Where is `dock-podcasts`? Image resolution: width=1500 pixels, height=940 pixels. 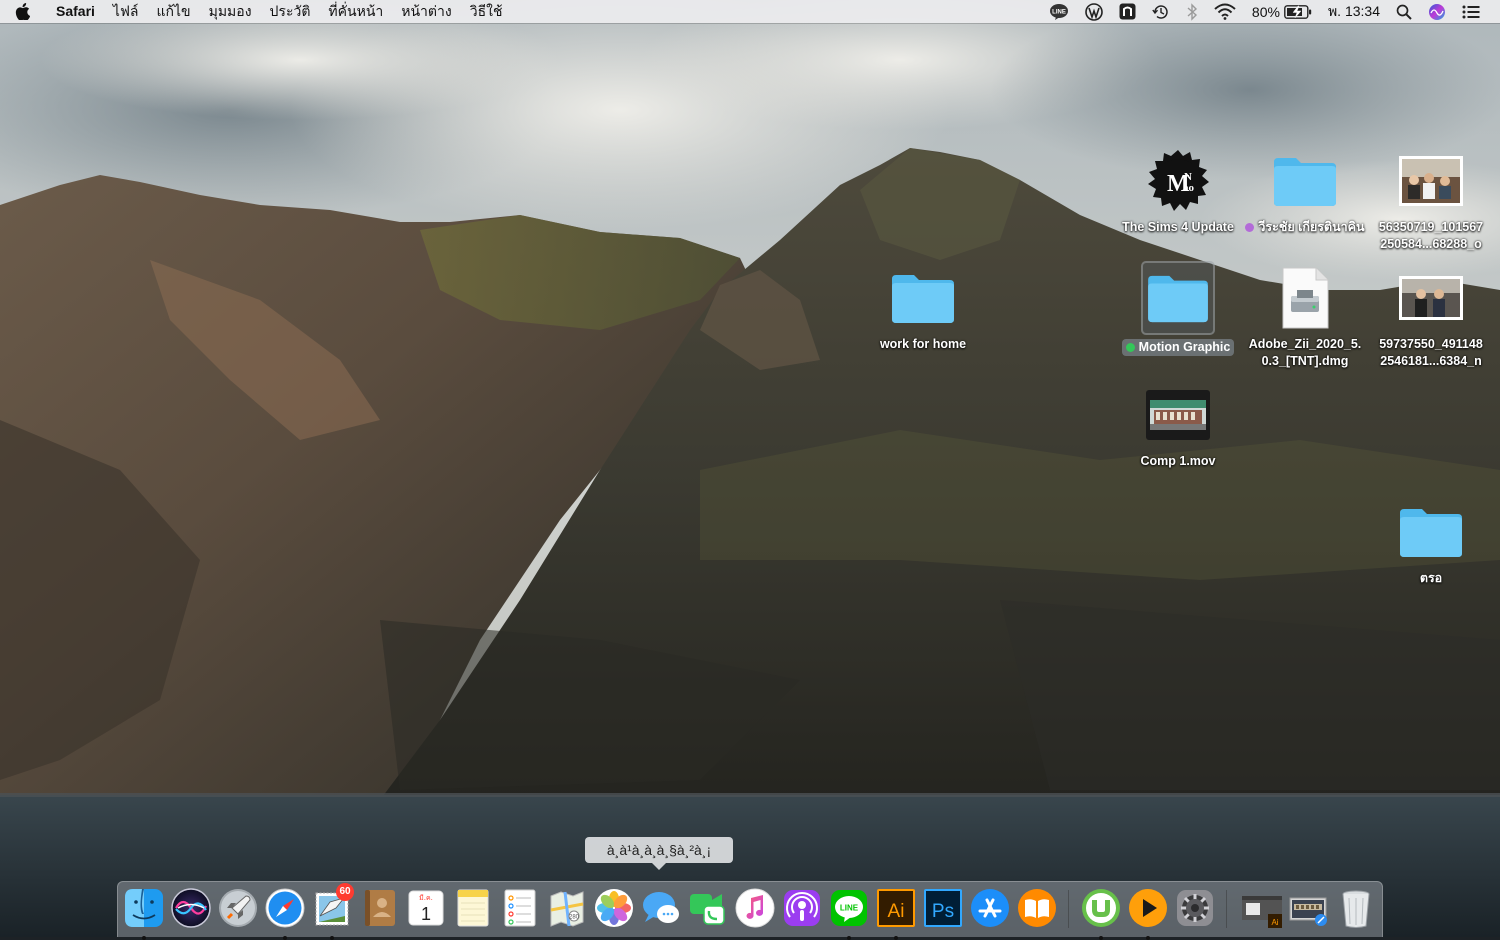 dock-podcasts is located at coordinates (802, 908).